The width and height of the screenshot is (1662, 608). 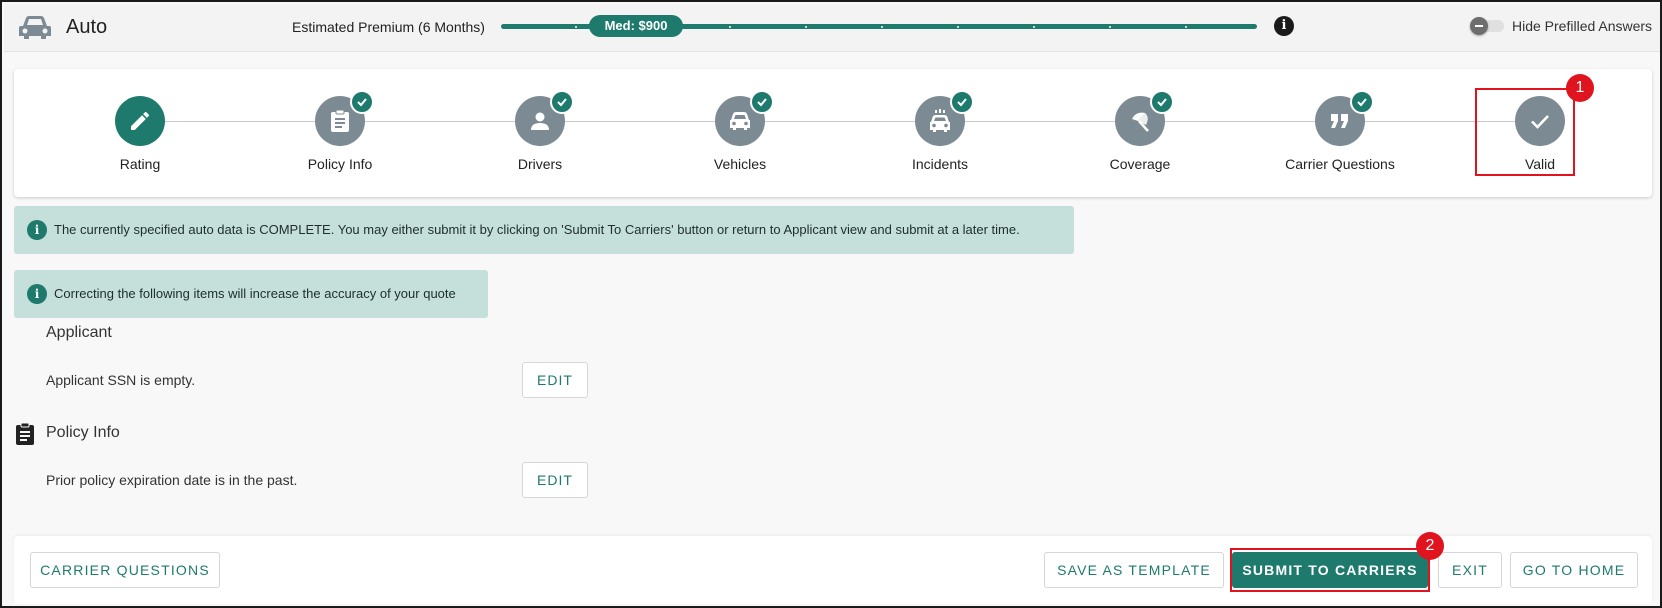 I want to click on step-label: Drivers, so click(x=540, y=164).